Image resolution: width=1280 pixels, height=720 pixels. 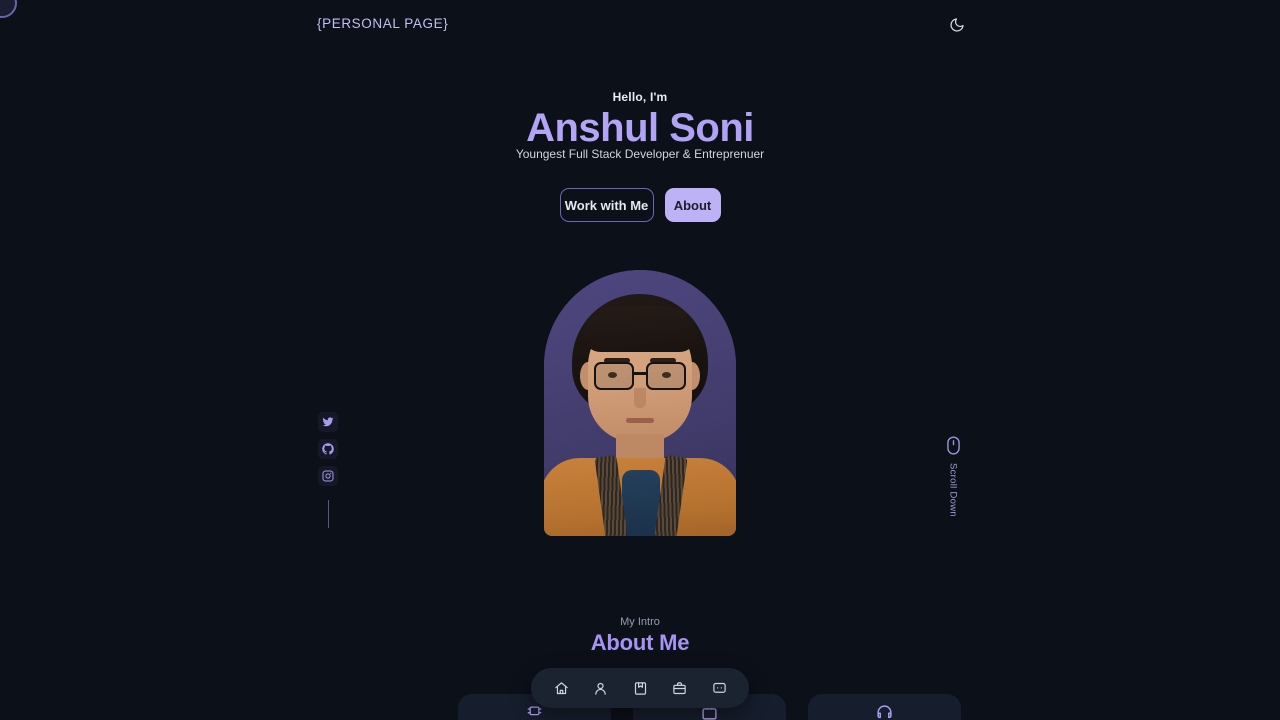 What do you see at coordinates (640, 622) in the screenshot?
I see `about-subtitle: My Intro` at bounding box center [640, 622].